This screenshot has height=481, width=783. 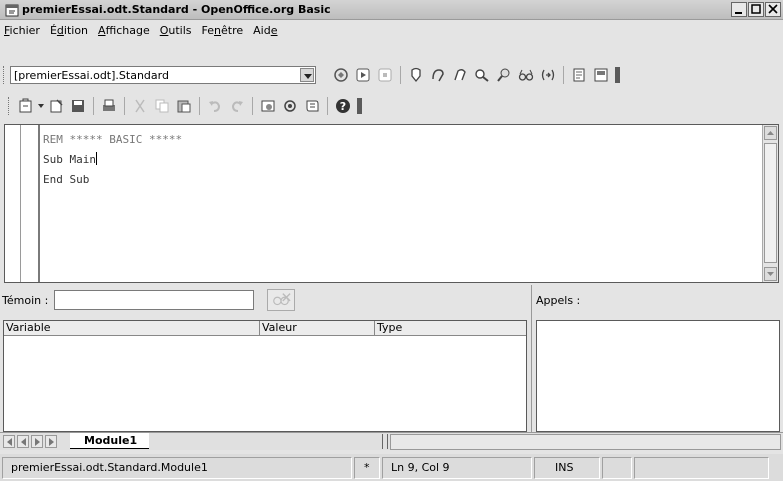 I want to click on next-tab-button, so click(x=37, y=441).